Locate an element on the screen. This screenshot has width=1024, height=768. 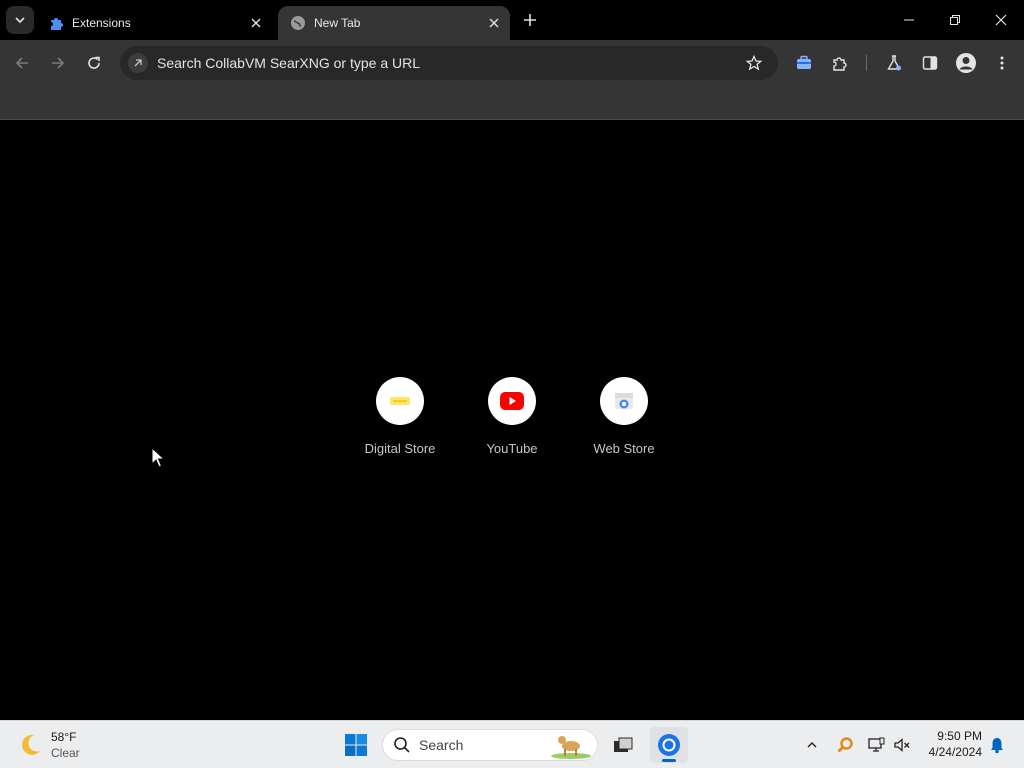
start-button is located at coordinates (356, 745).